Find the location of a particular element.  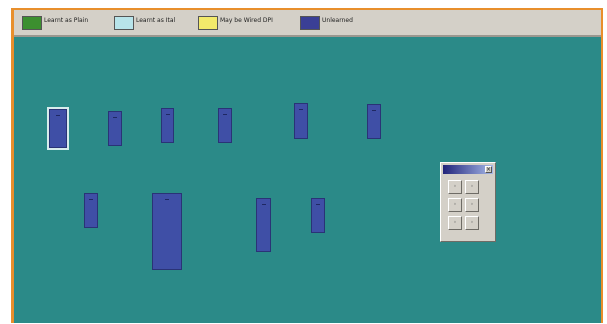

palette-title-bar: × is located at coordinates (468, 169).